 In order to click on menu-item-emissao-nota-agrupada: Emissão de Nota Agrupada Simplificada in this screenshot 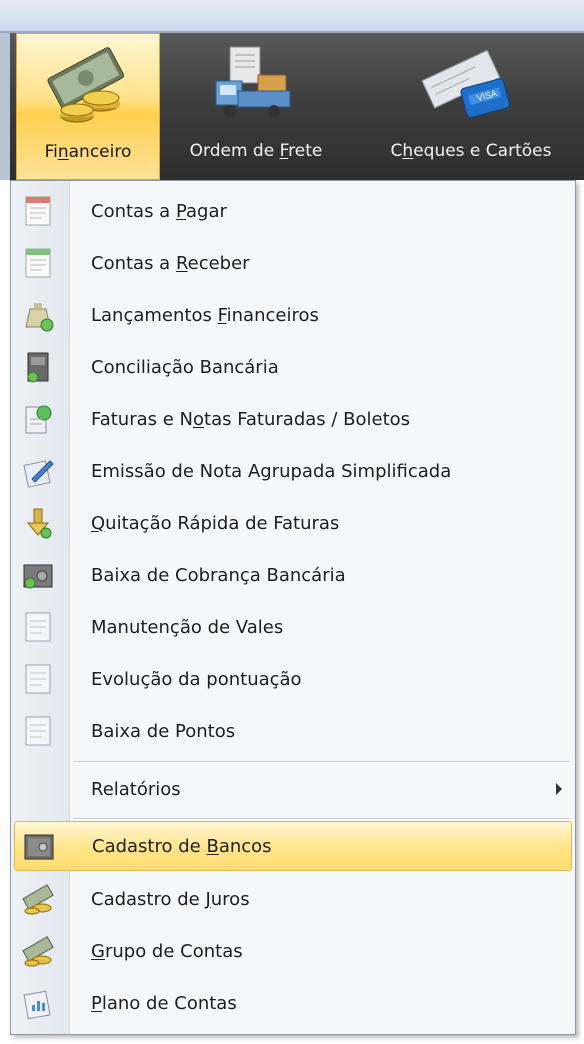, I will do `click(293, 471)`.